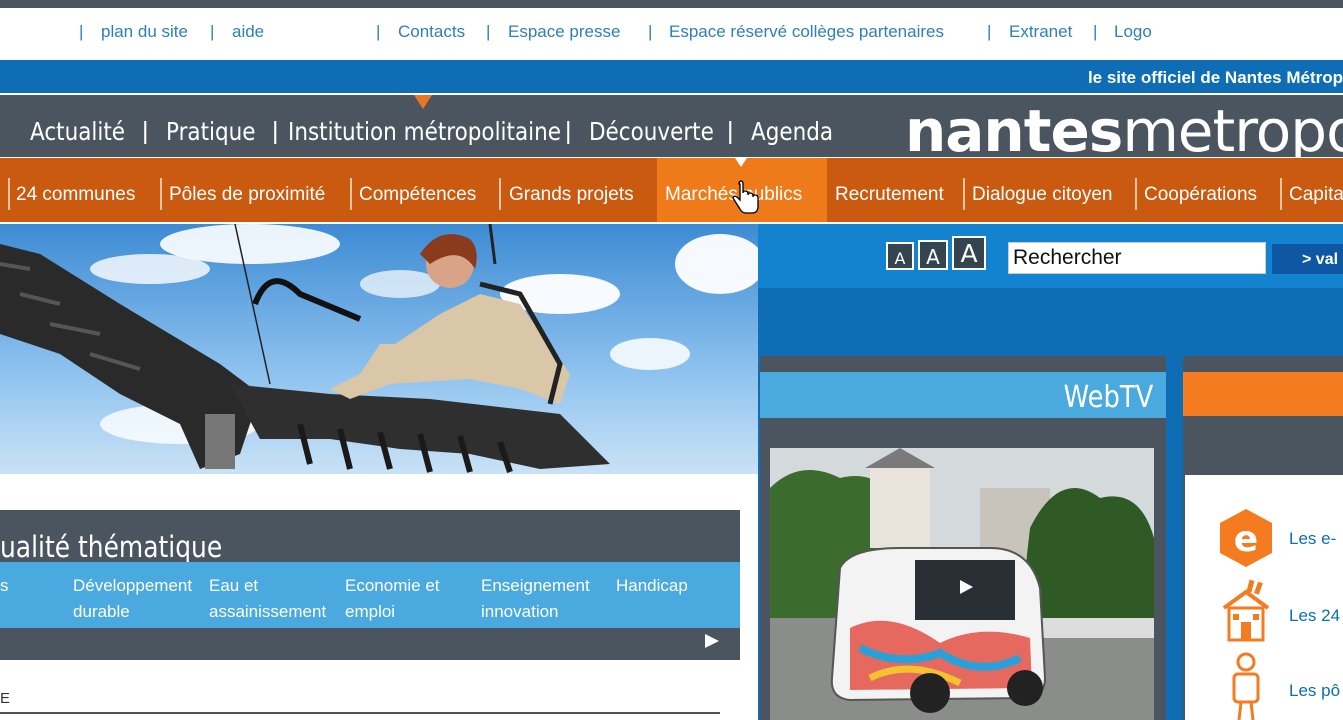  I want to click on nantes-metropole-logo: nantesmetropole, so click(1124, 131).